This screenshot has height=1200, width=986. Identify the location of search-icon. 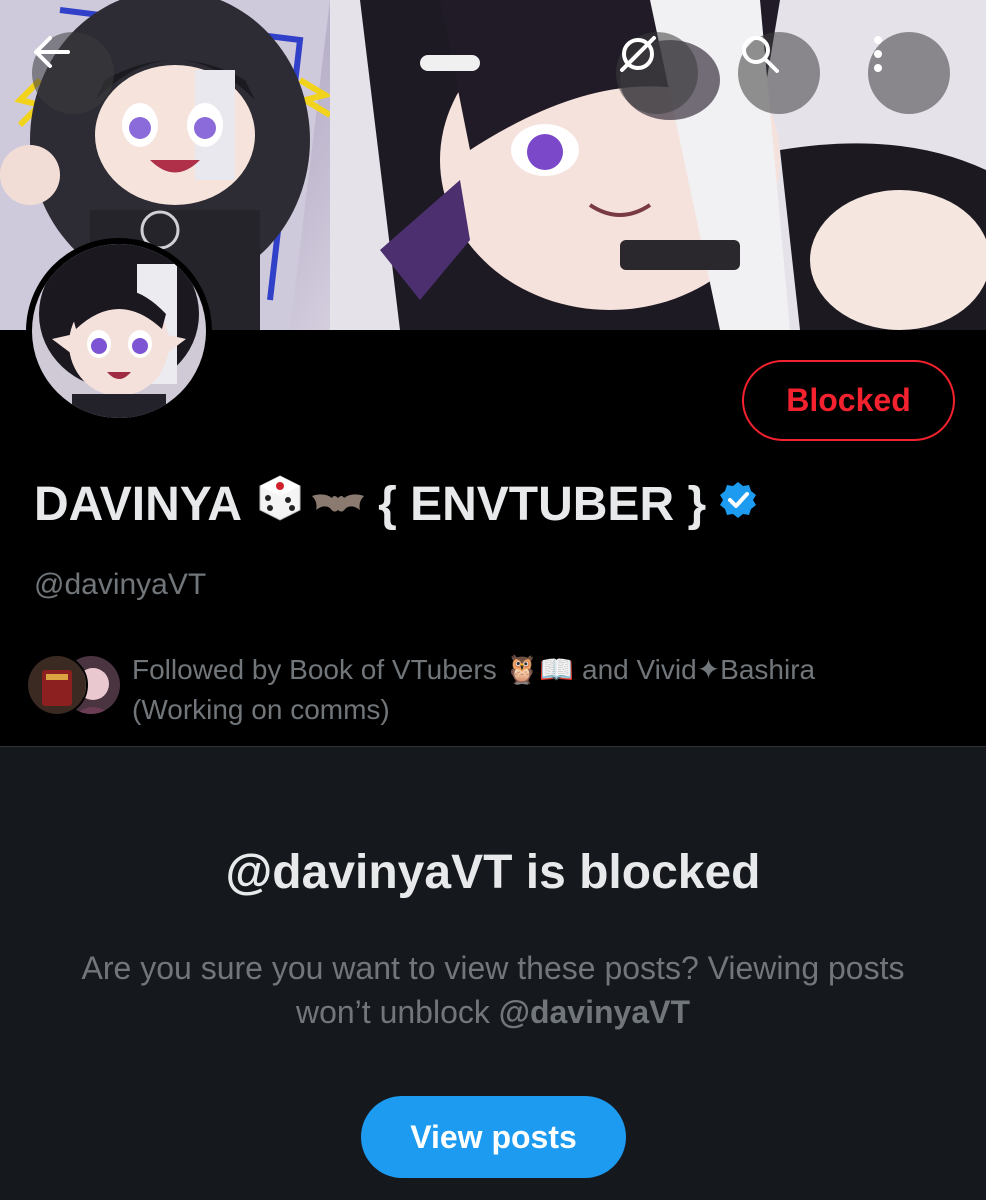
(760, 54).